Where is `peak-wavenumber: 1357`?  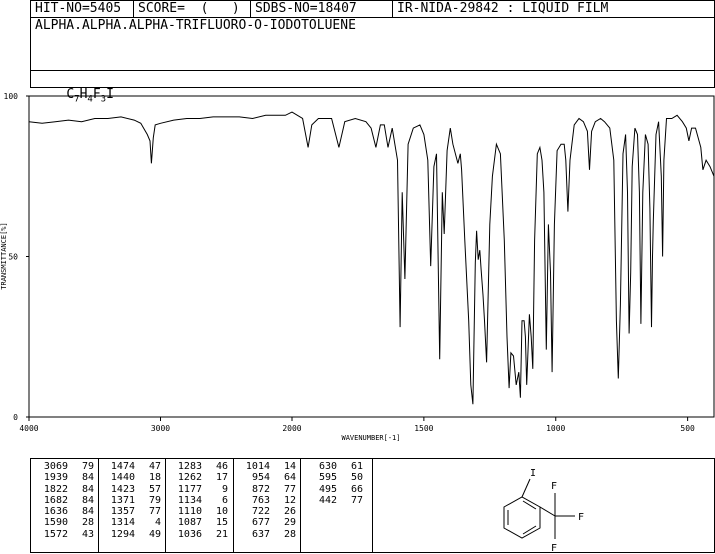 peak-wavenumber: 1357 is located at coordinates (122, 512).